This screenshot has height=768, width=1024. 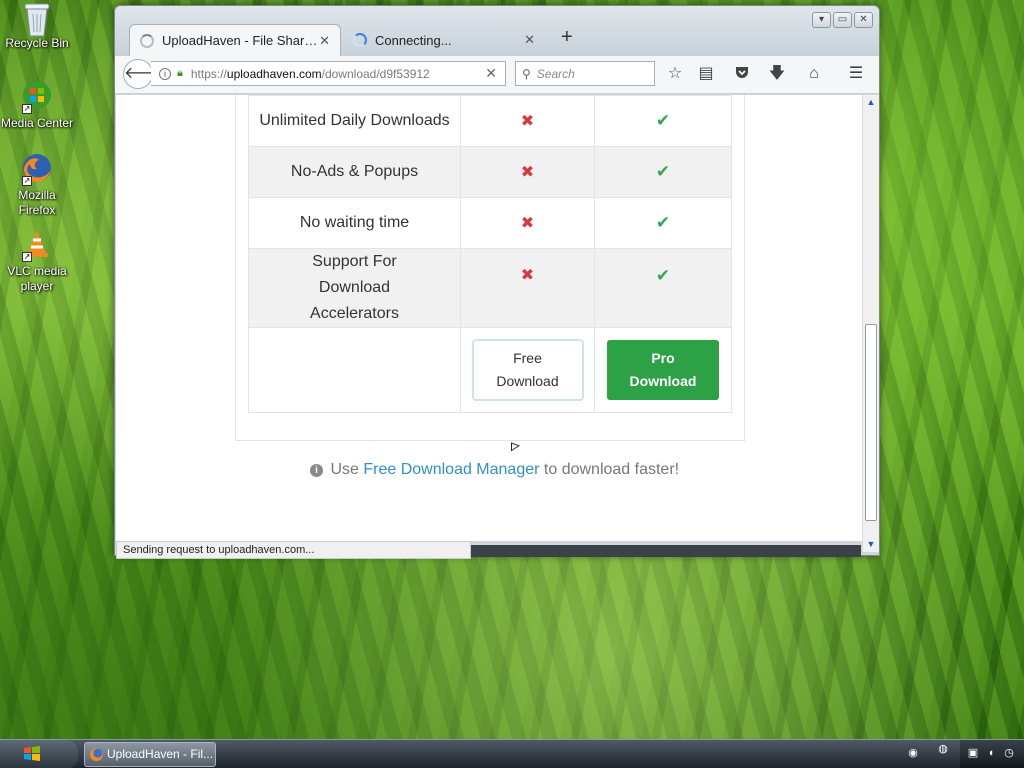 What do you see at coordinates (663, 370) in the screenshot?
I see `pro-download-button: Pro Download` at bounding box center [663, 370].